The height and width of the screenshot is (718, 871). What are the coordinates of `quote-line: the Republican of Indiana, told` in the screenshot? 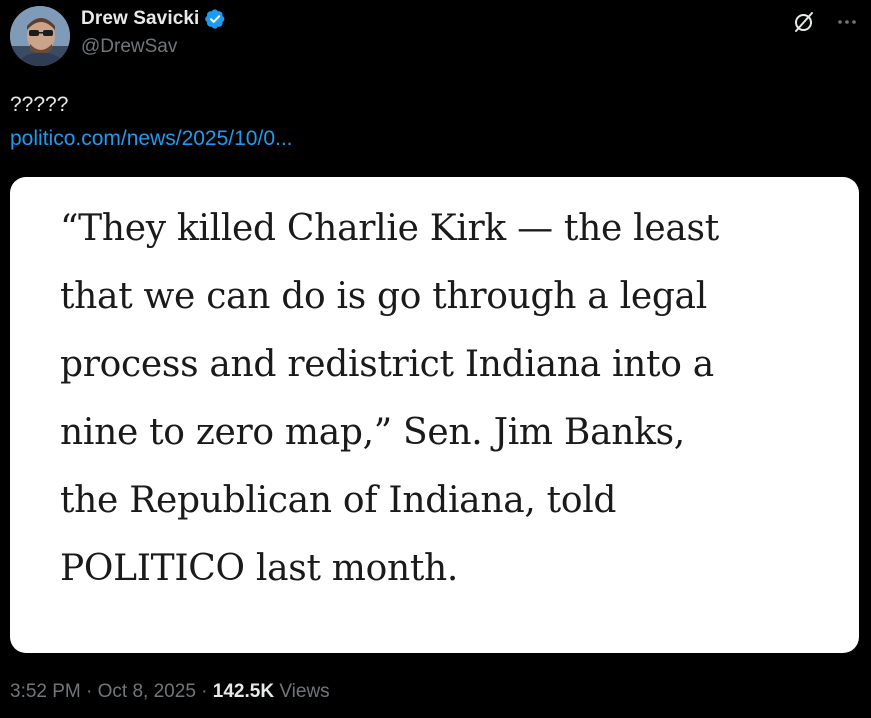 It's located at (338, 500).